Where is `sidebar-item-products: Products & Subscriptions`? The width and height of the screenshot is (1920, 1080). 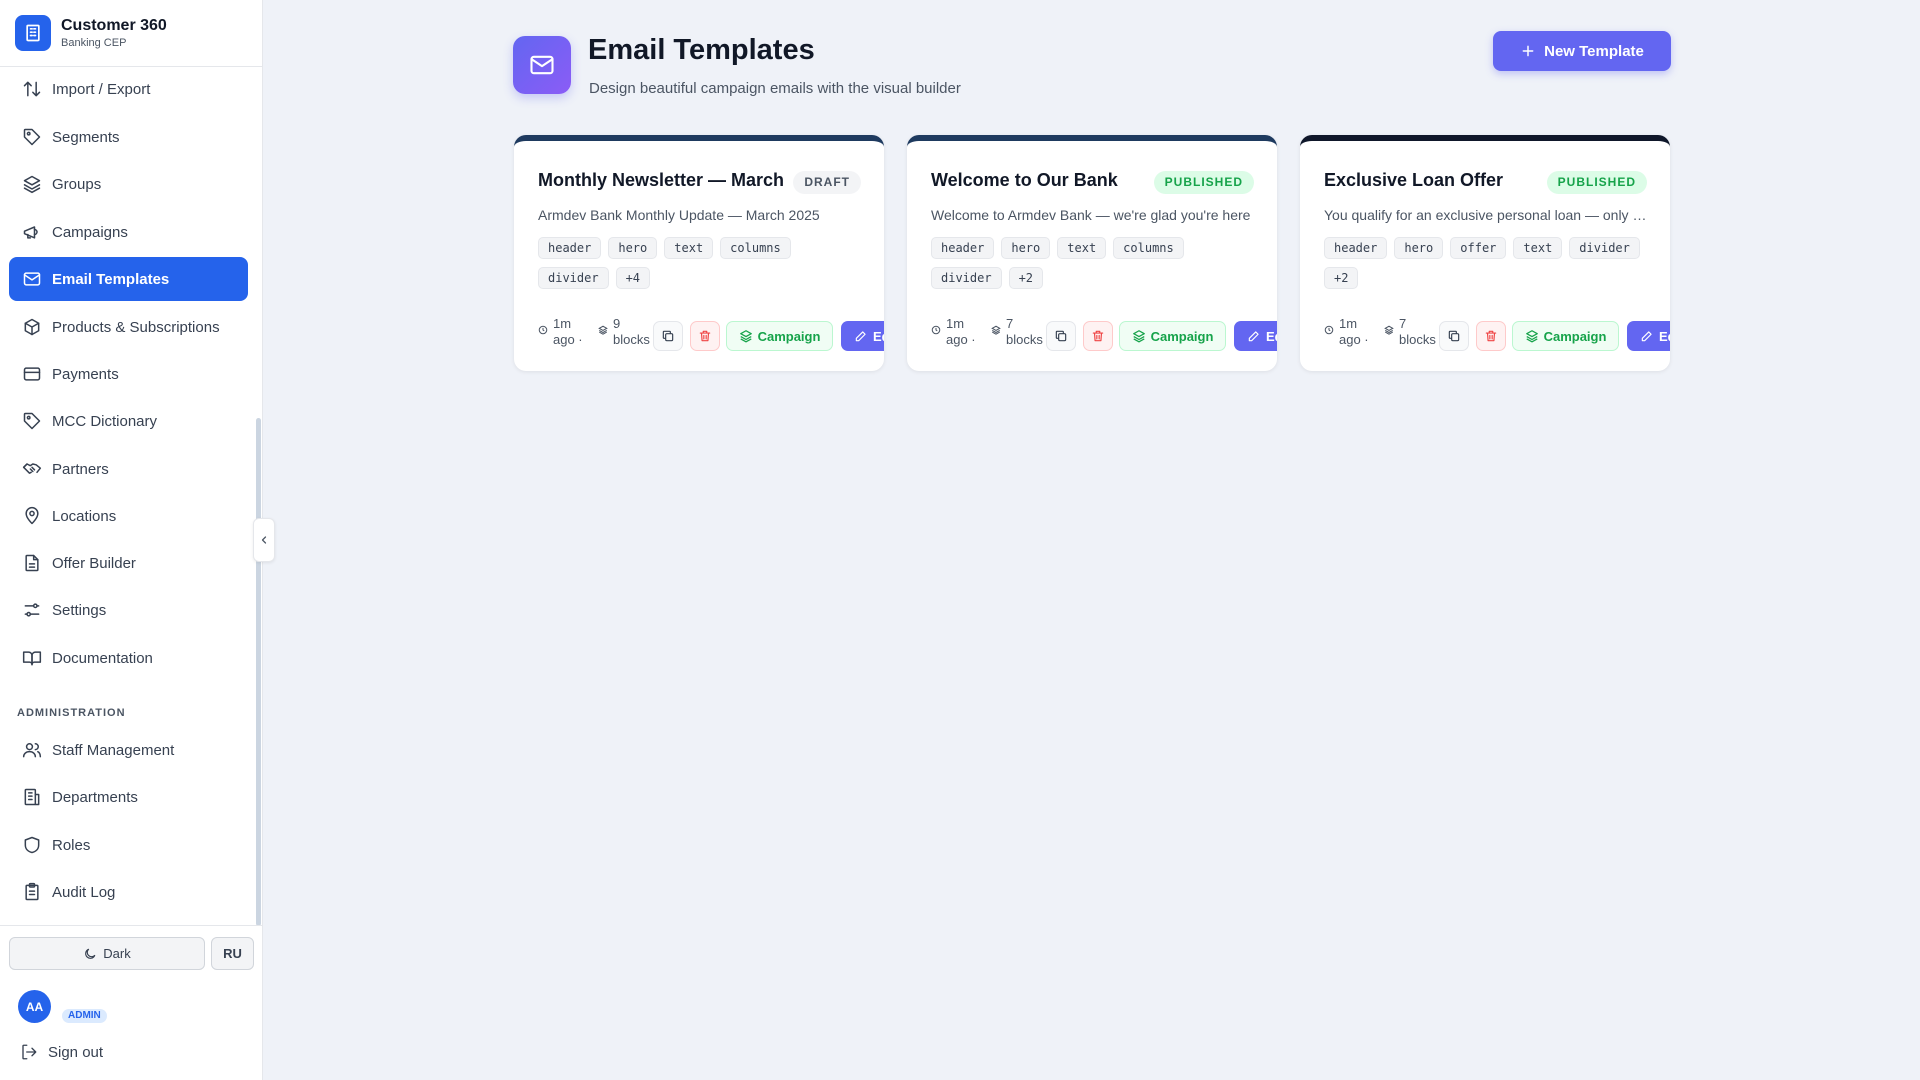
sidebar-item-products: Products & Subscriptions is located at coordinates (128, 327).